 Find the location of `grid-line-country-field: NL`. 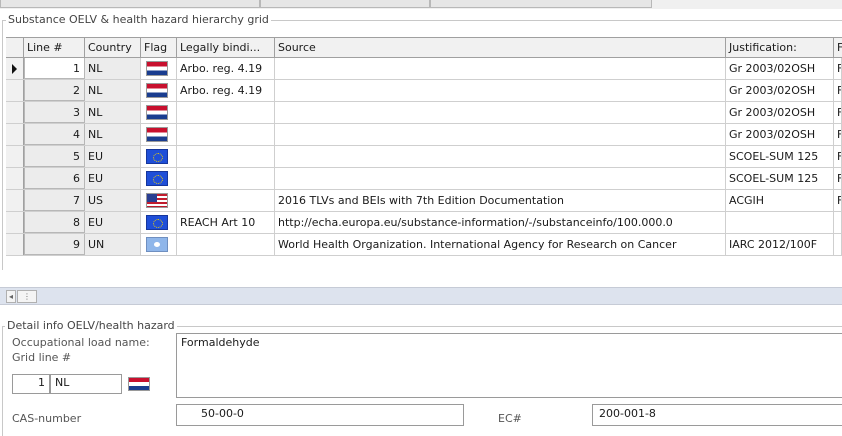

grid-line-country-field: NL is located at coordinates (86, 384).